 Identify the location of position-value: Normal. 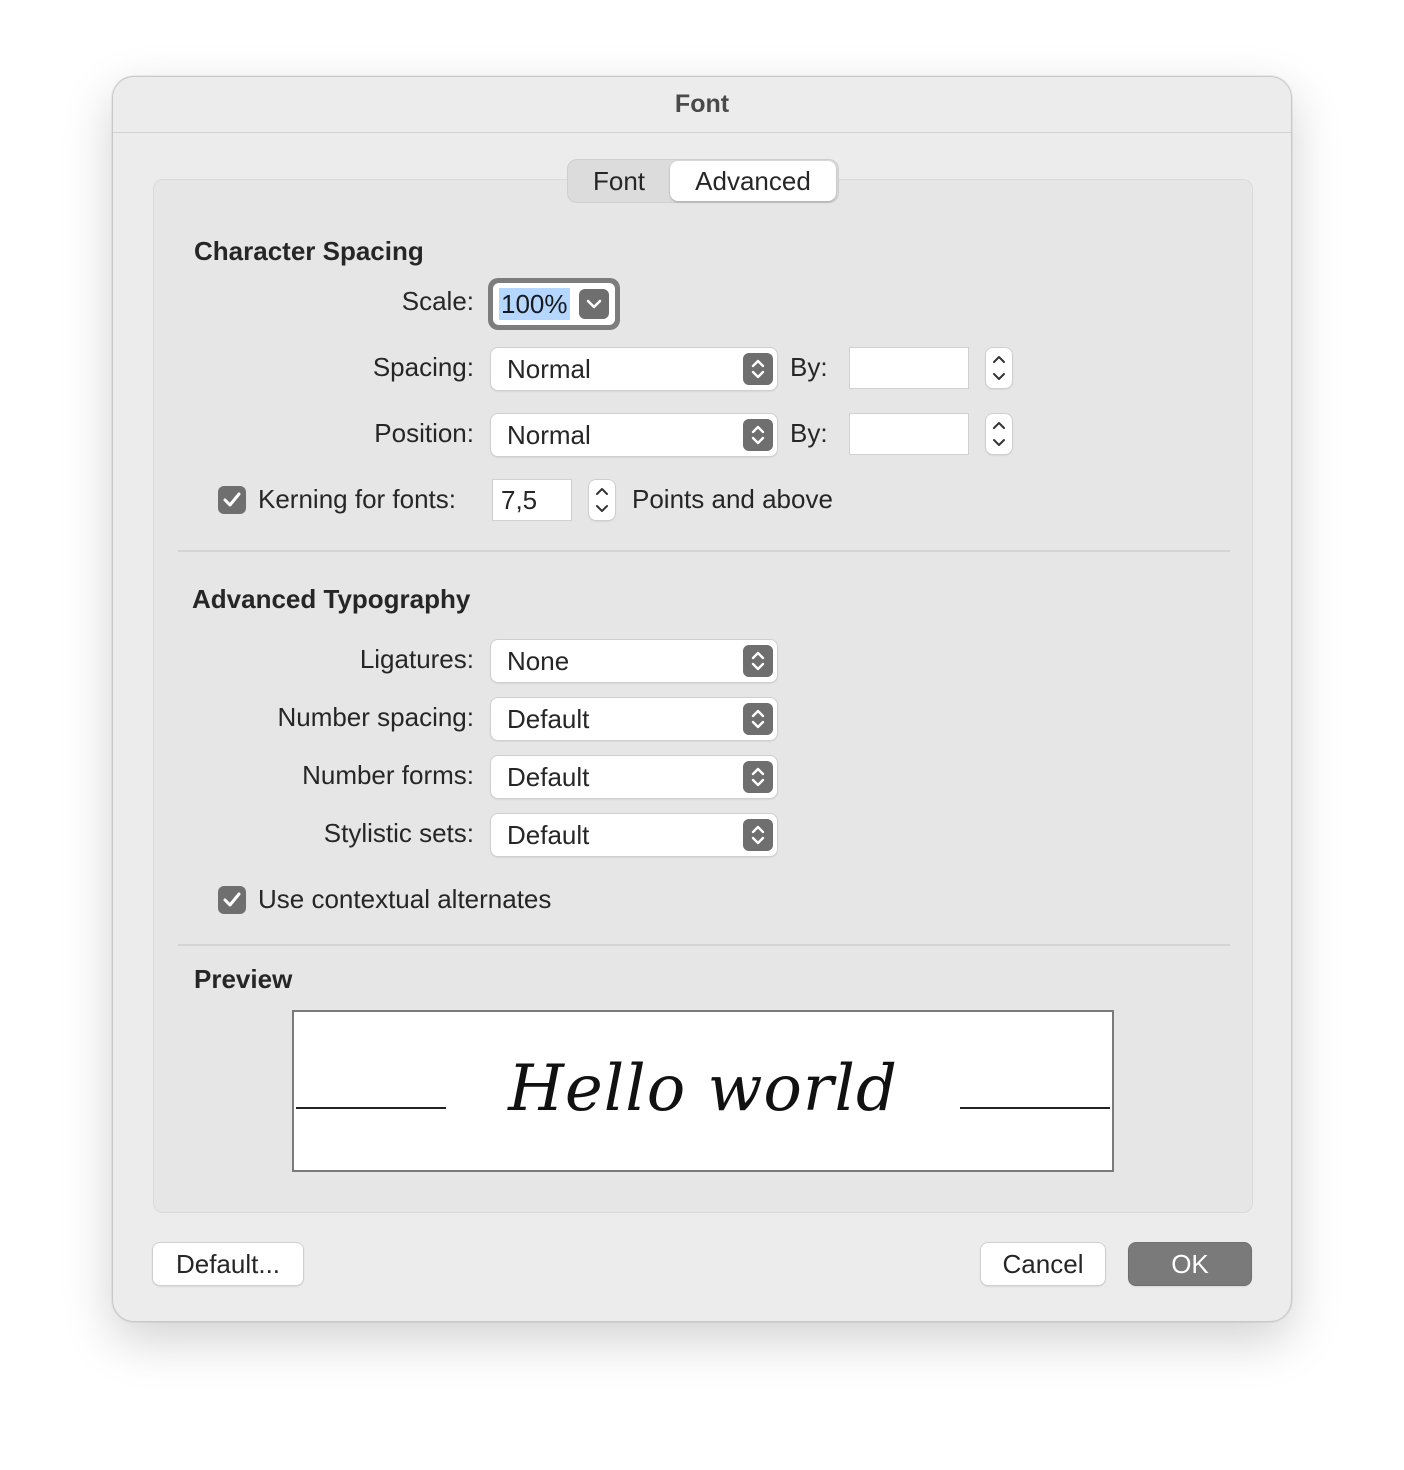
(549, 435).